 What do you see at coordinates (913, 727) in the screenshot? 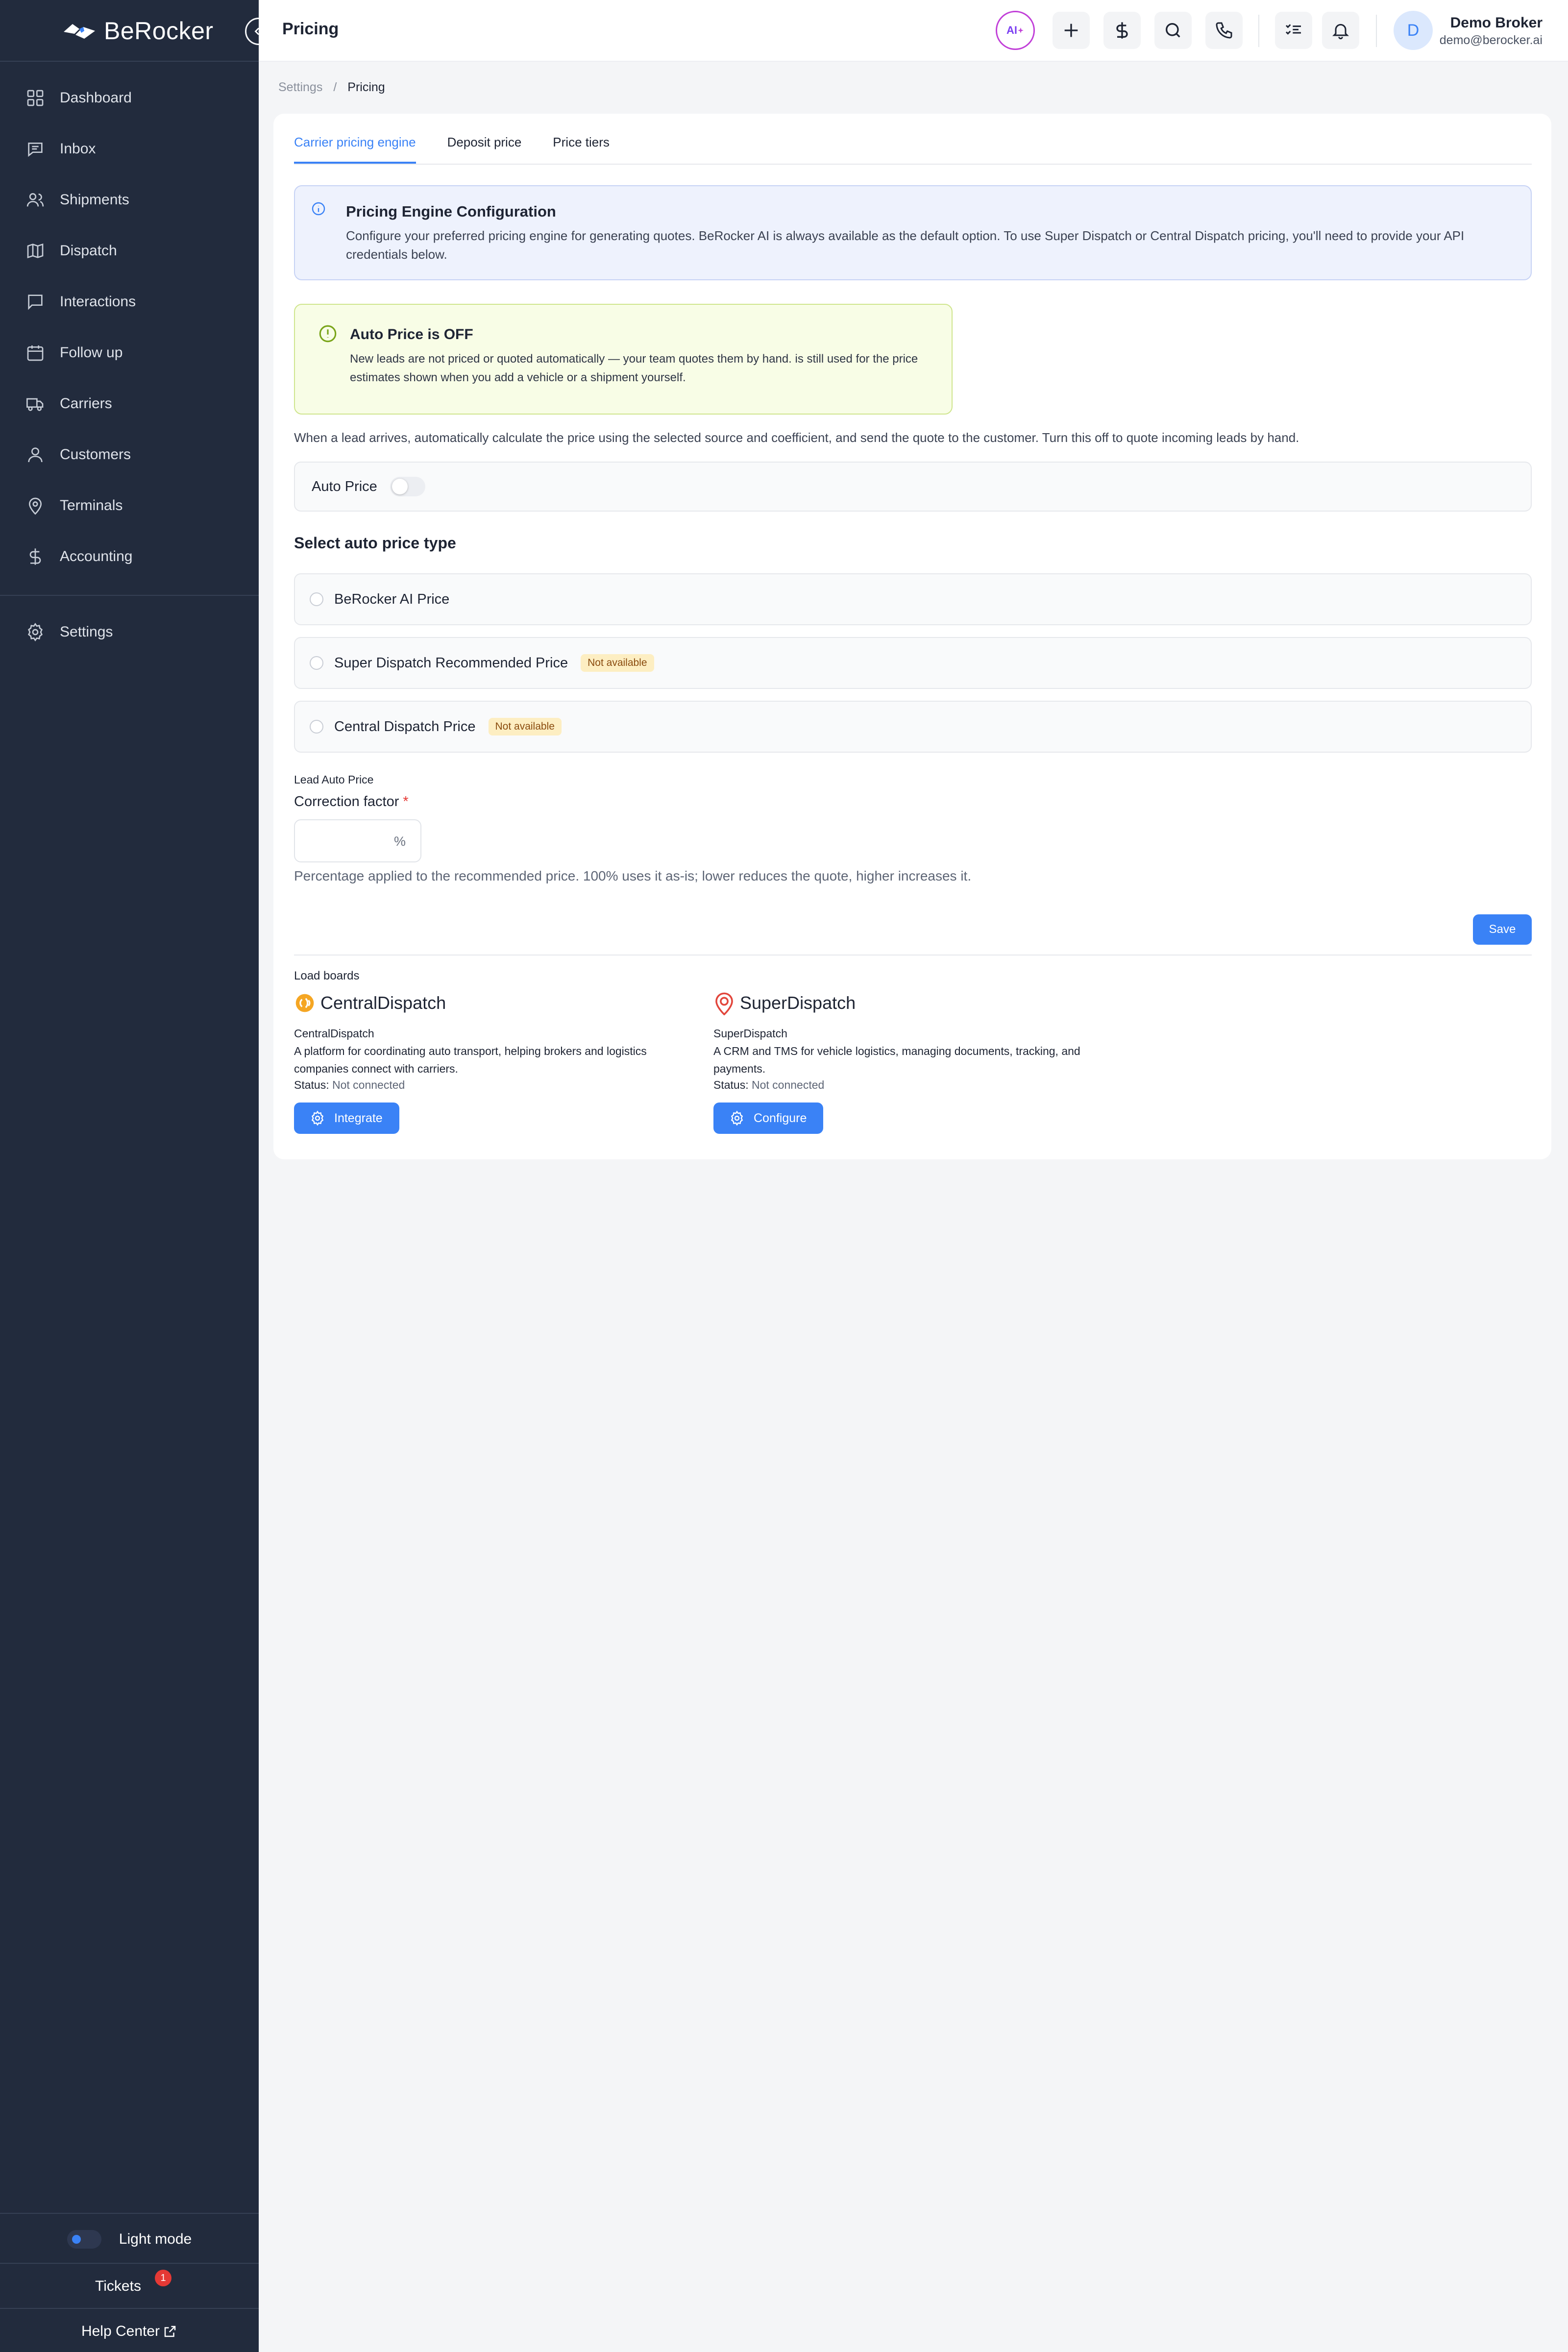
I see `price-option-central-dispatch: Central Dispatch Price Not available` at bounding box center [913, 727].